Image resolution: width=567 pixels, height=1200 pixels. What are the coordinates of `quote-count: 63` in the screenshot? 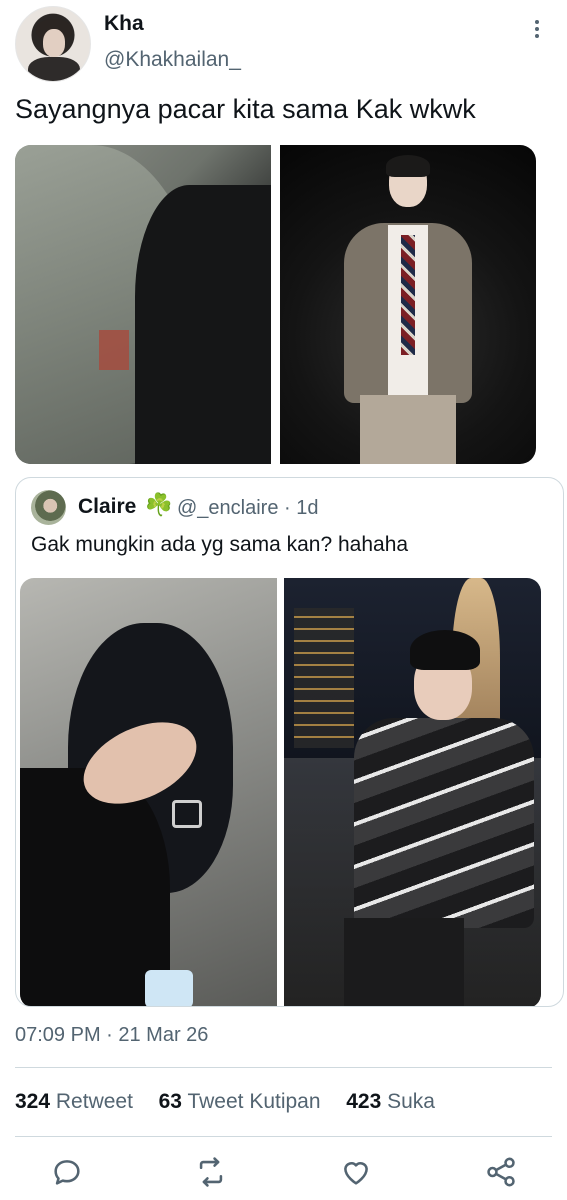 It's located at (170, 1101).